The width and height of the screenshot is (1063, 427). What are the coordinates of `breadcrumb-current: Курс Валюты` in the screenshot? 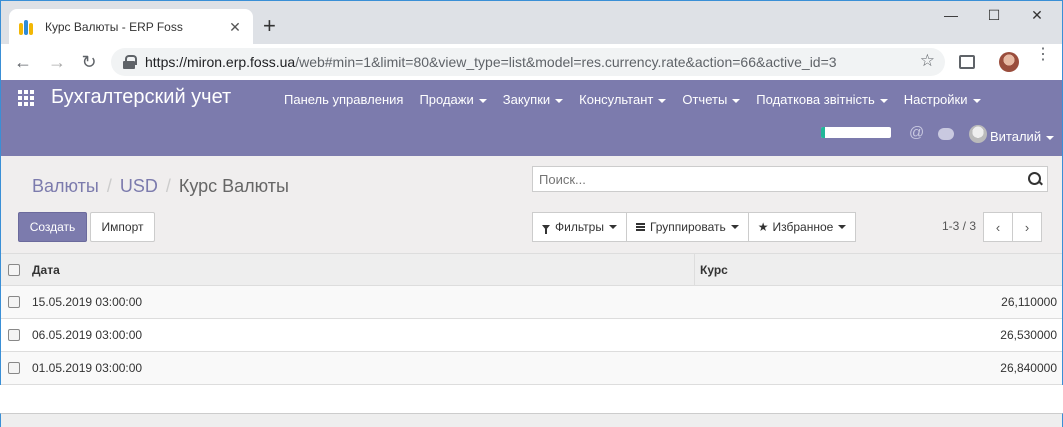 It's located at (233, 186).